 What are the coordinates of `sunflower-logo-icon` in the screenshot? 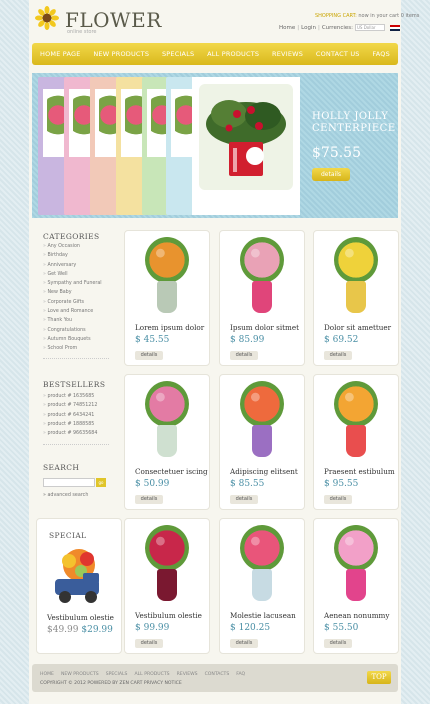 It's located at (47, 18).